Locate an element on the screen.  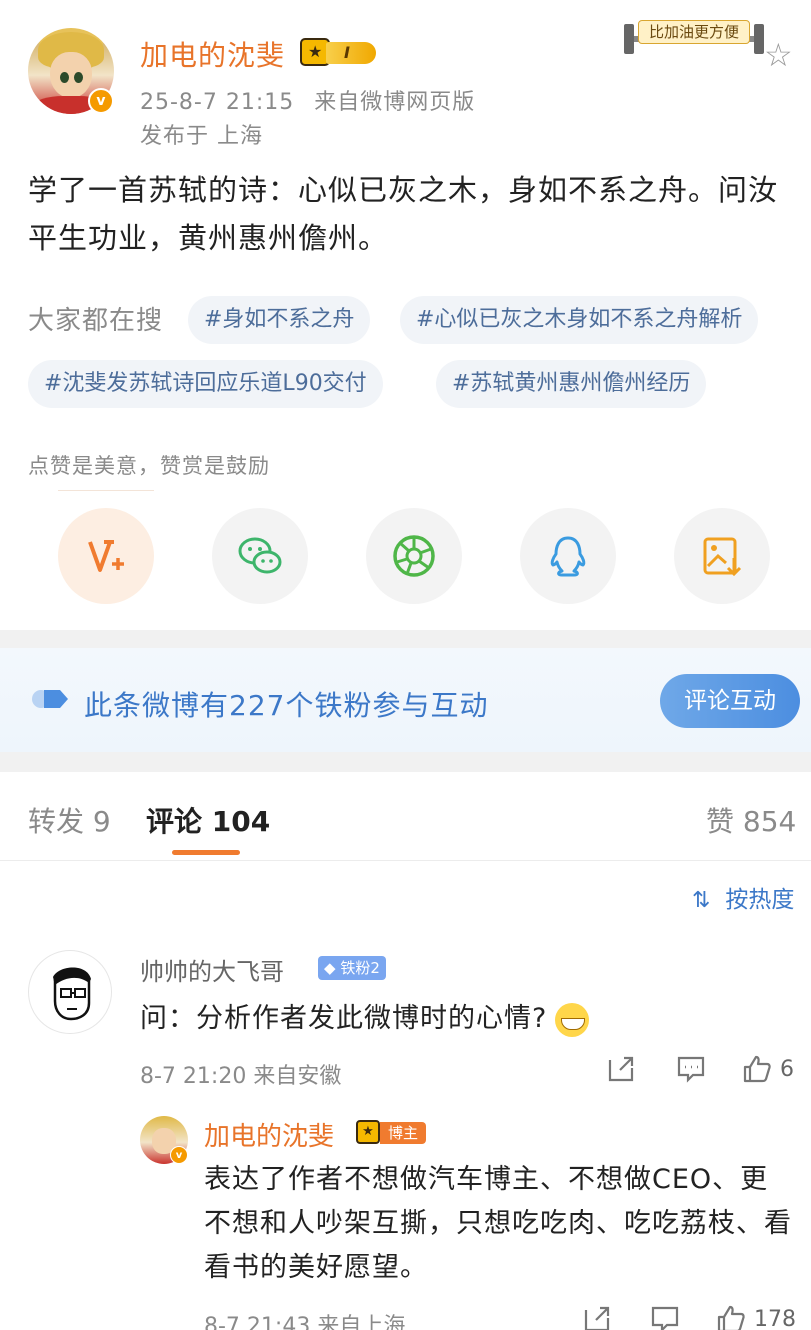
reply-comment-button is located at coordinates (665, 1317).